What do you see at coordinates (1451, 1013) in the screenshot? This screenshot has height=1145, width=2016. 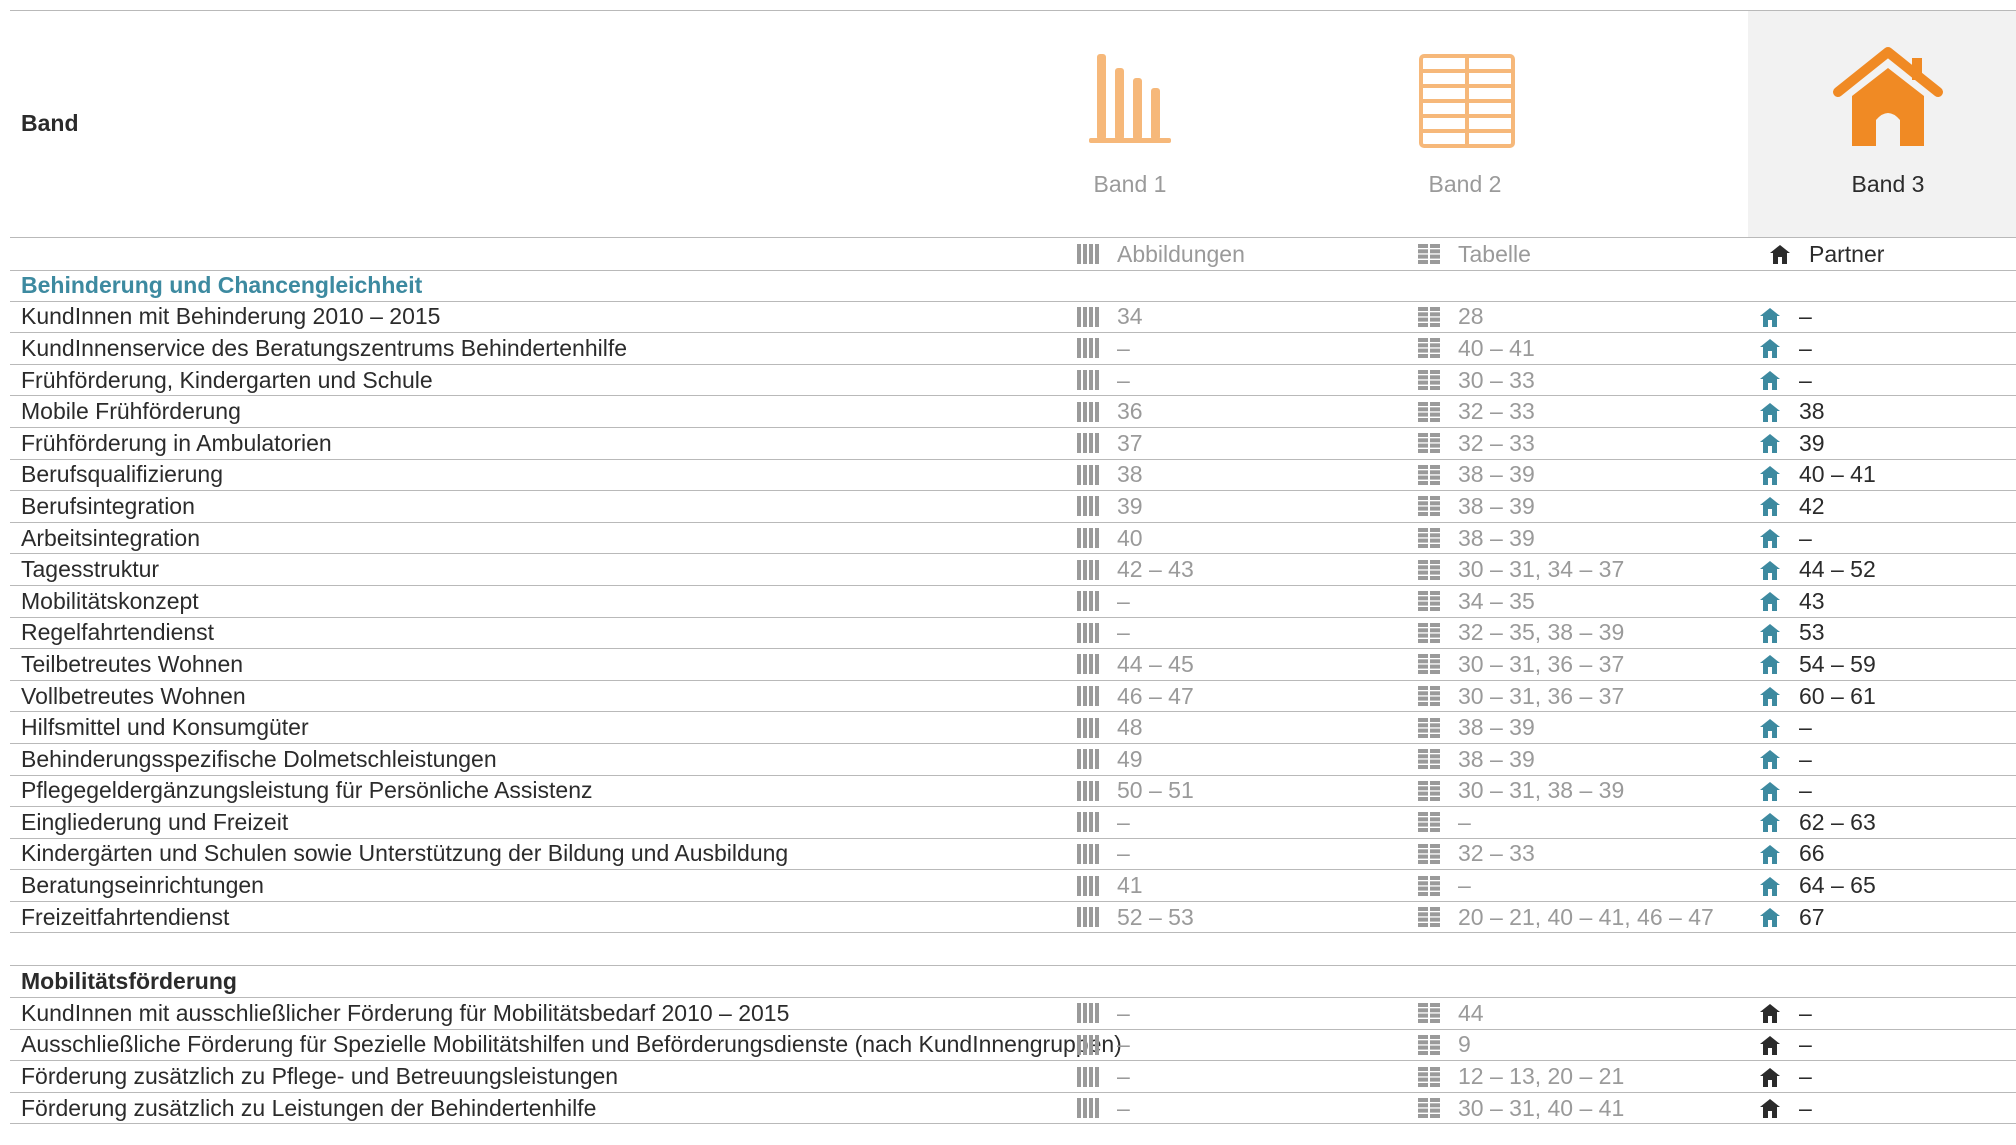 I see `tabelle-cell: 44` at bounding box center [1451, 1013].